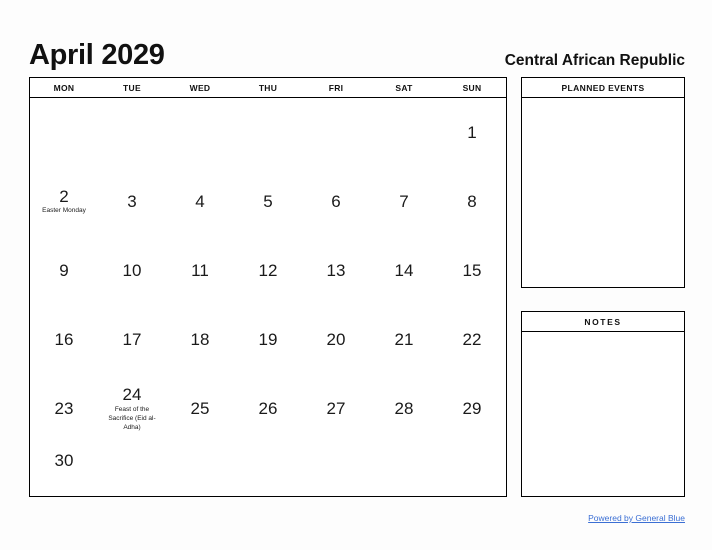  Describe the element at coordinates (132, 395) in the screenshot. I see `day-number: 24` at that location.